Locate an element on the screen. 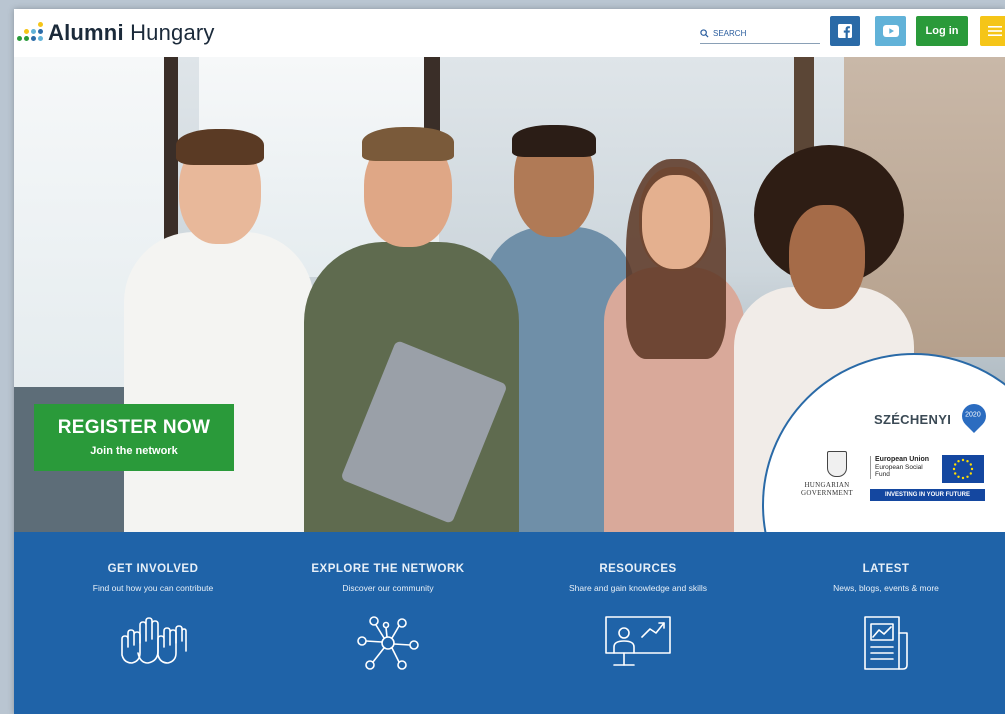 This screenshot has height=714, width=1005. get-involved-subtitle: Find out how you can contribute is located at coordinates (153, 588).